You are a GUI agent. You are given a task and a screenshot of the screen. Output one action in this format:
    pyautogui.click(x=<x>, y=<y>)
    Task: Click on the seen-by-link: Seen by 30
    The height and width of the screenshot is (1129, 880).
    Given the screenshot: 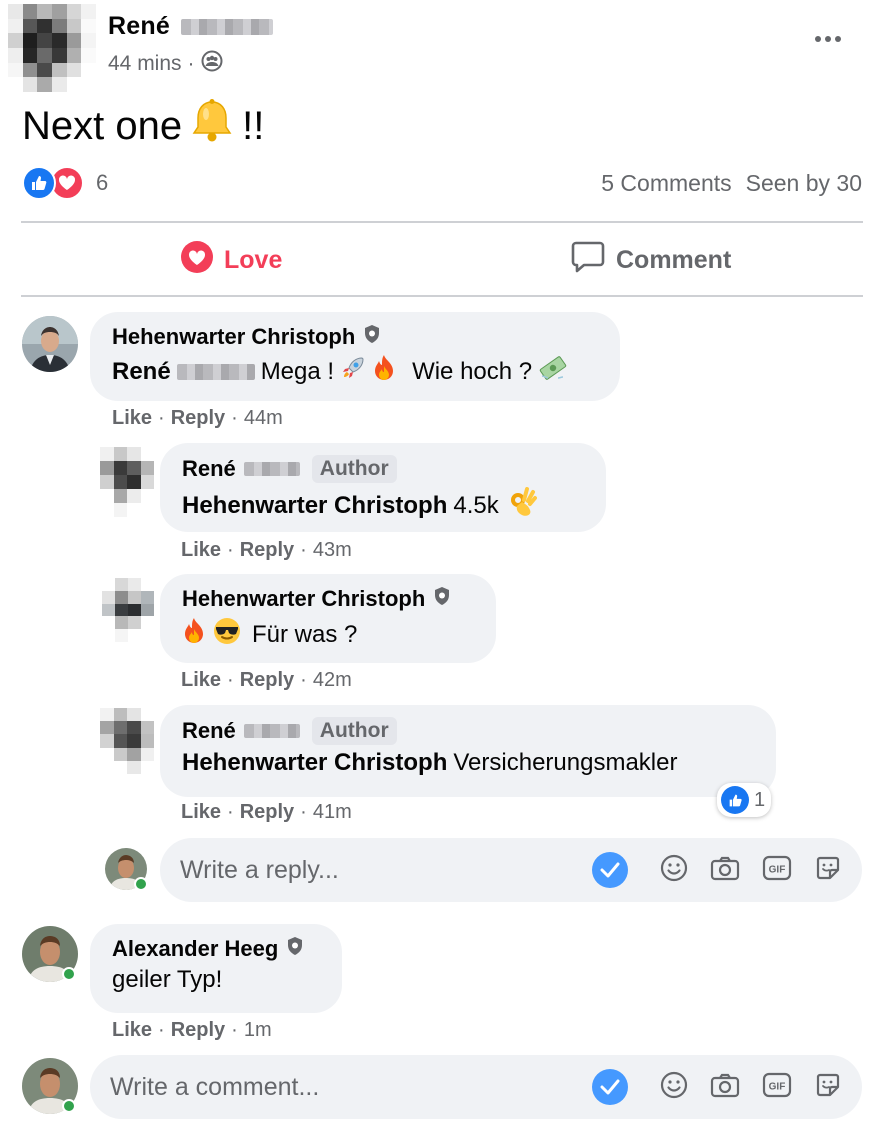 What is the action you would take?
    pyautogui.click(x=804, y=183)
    